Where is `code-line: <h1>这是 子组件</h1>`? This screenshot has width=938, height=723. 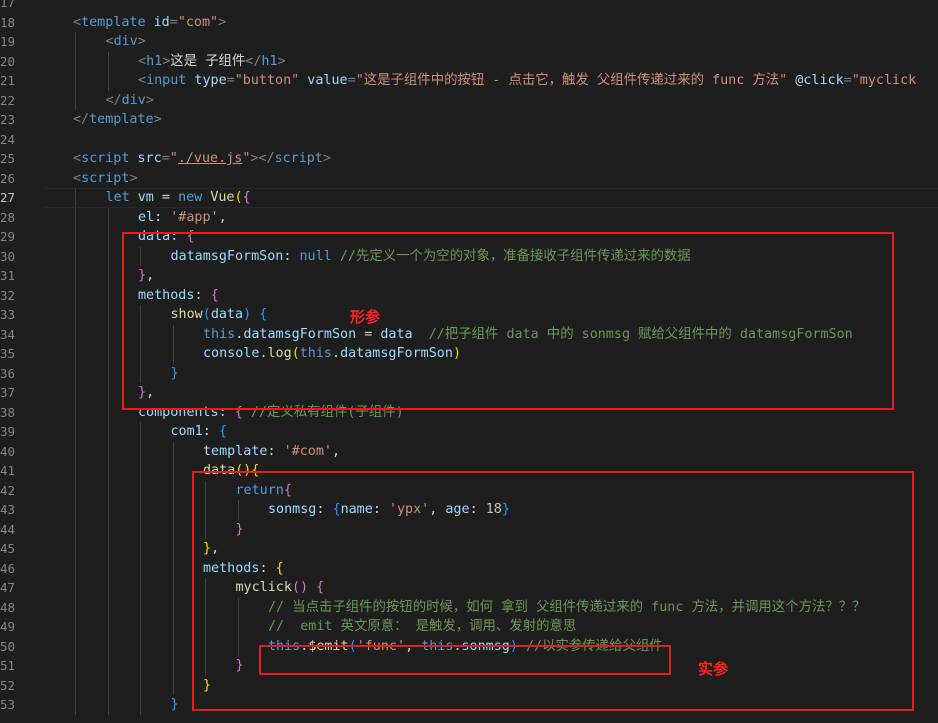 code-line: <h1>这是 子组件</h1> is located at coordinates (212, 62).